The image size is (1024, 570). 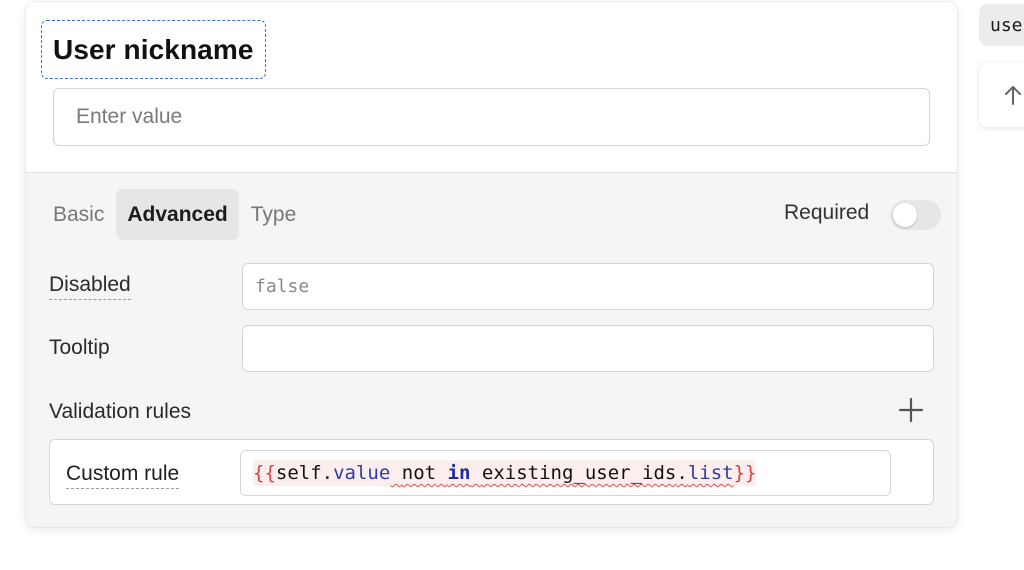 I want to click on in-keyword-token: in, so click(x=459, y=473).